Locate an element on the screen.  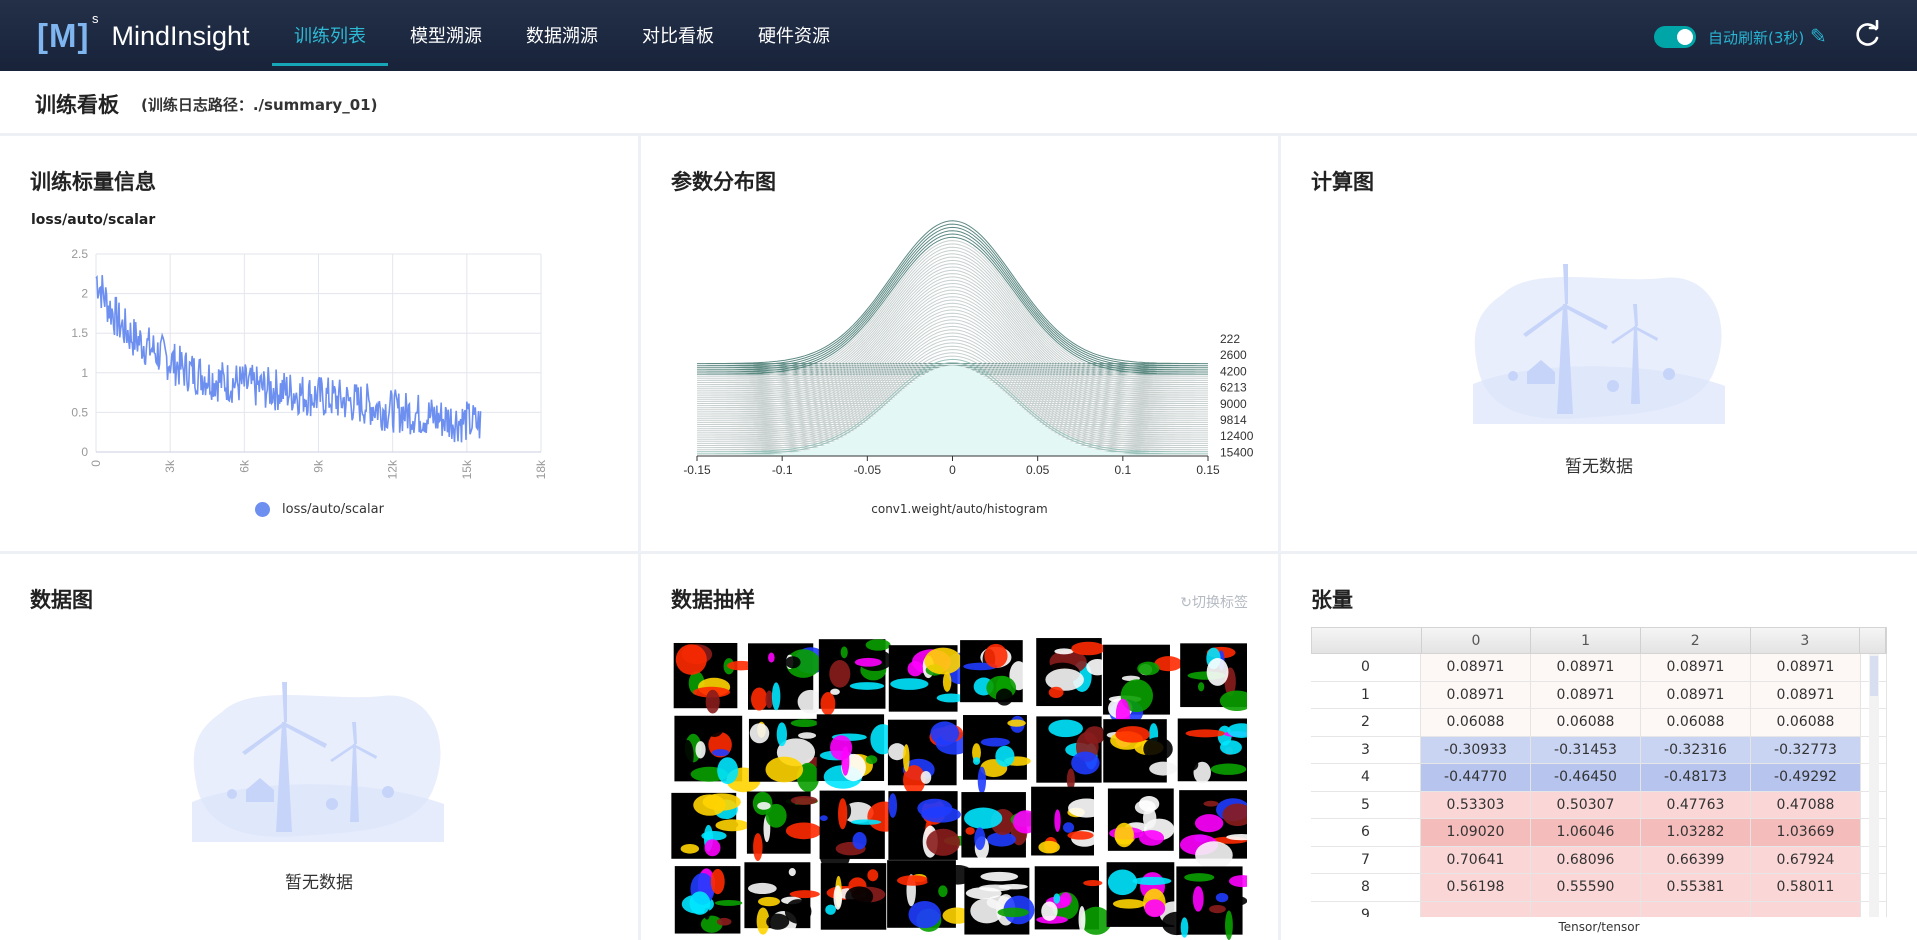
scalar-chart: 0 0.5 1 1.5 2 2.5 0 3k 6k 9k 12k 15k 18k is located at coordinates (319, 316).